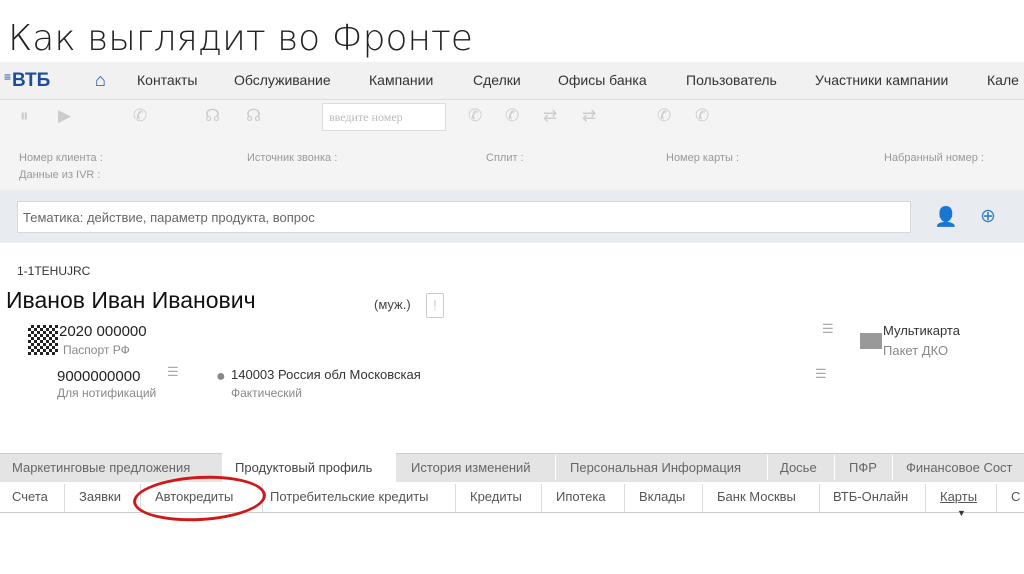 The image size is (1024, 574). I want to click on subtab-bank-of-moscow: Банк Москвы, so click(756, 496).